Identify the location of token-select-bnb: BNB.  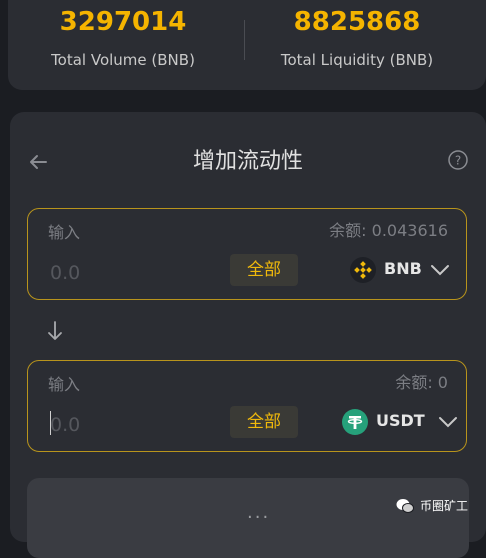
(403, 271).